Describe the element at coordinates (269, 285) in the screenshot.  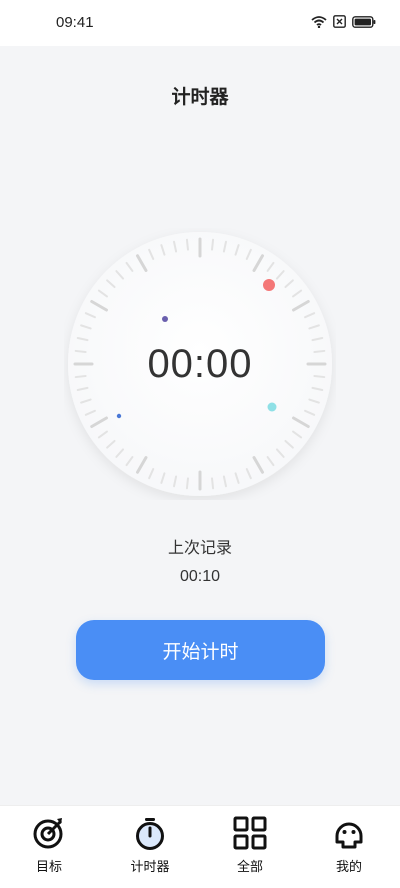
I see `red-dot` at that location.